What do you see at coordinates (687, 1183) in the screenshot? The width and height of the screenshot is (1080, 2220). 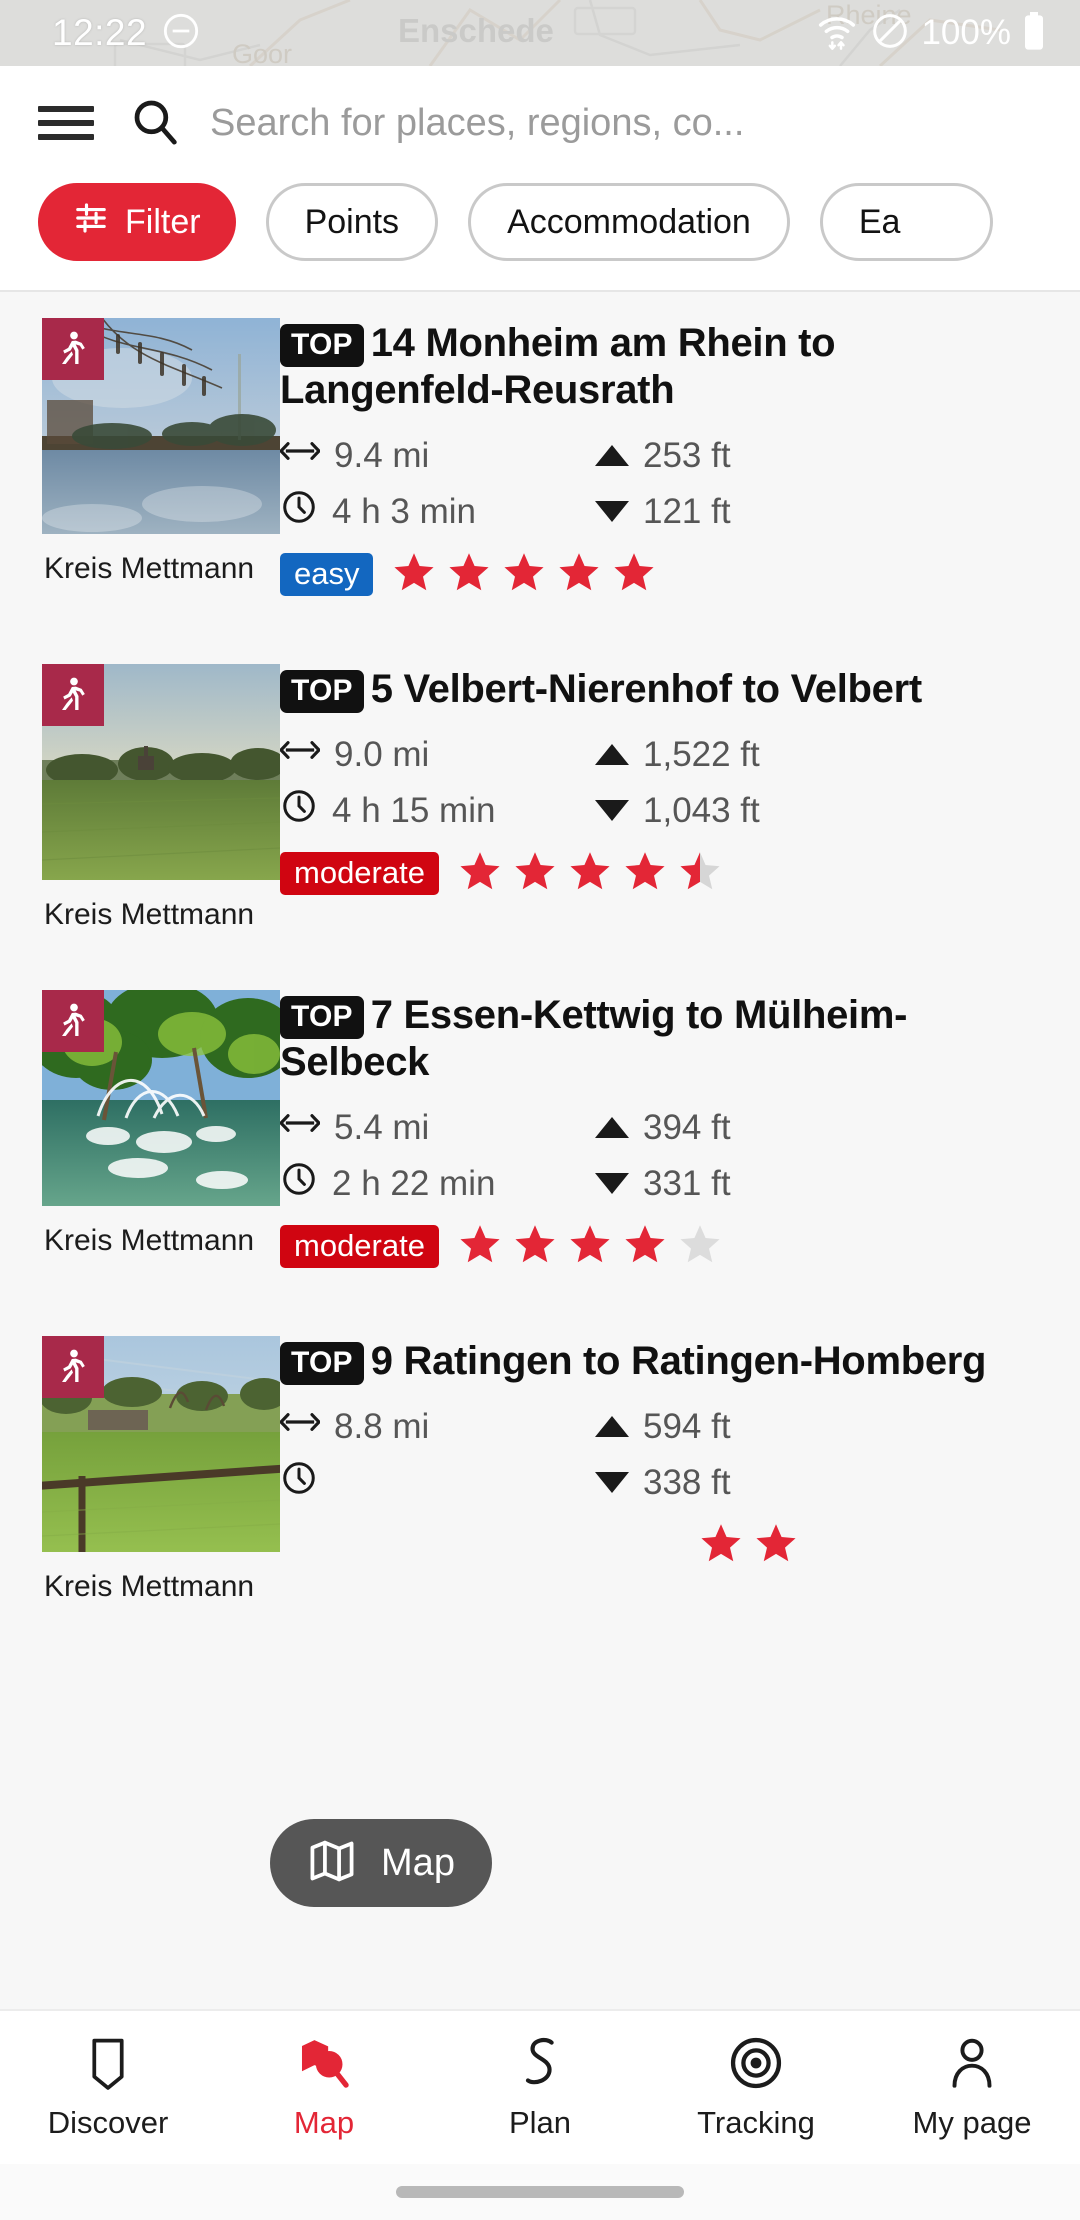 I see `tour-descent-value: 331 ft` at bounding box center [687, 1183].